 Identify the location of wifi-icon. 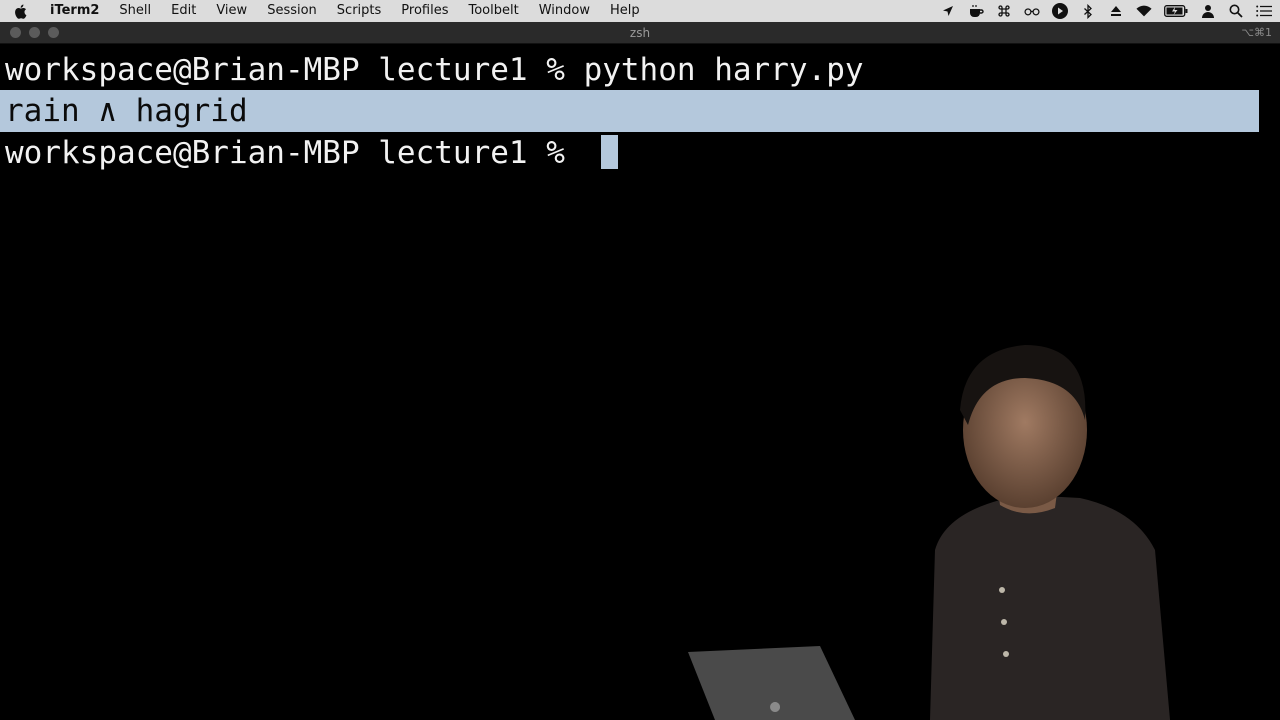
(1144, 11).